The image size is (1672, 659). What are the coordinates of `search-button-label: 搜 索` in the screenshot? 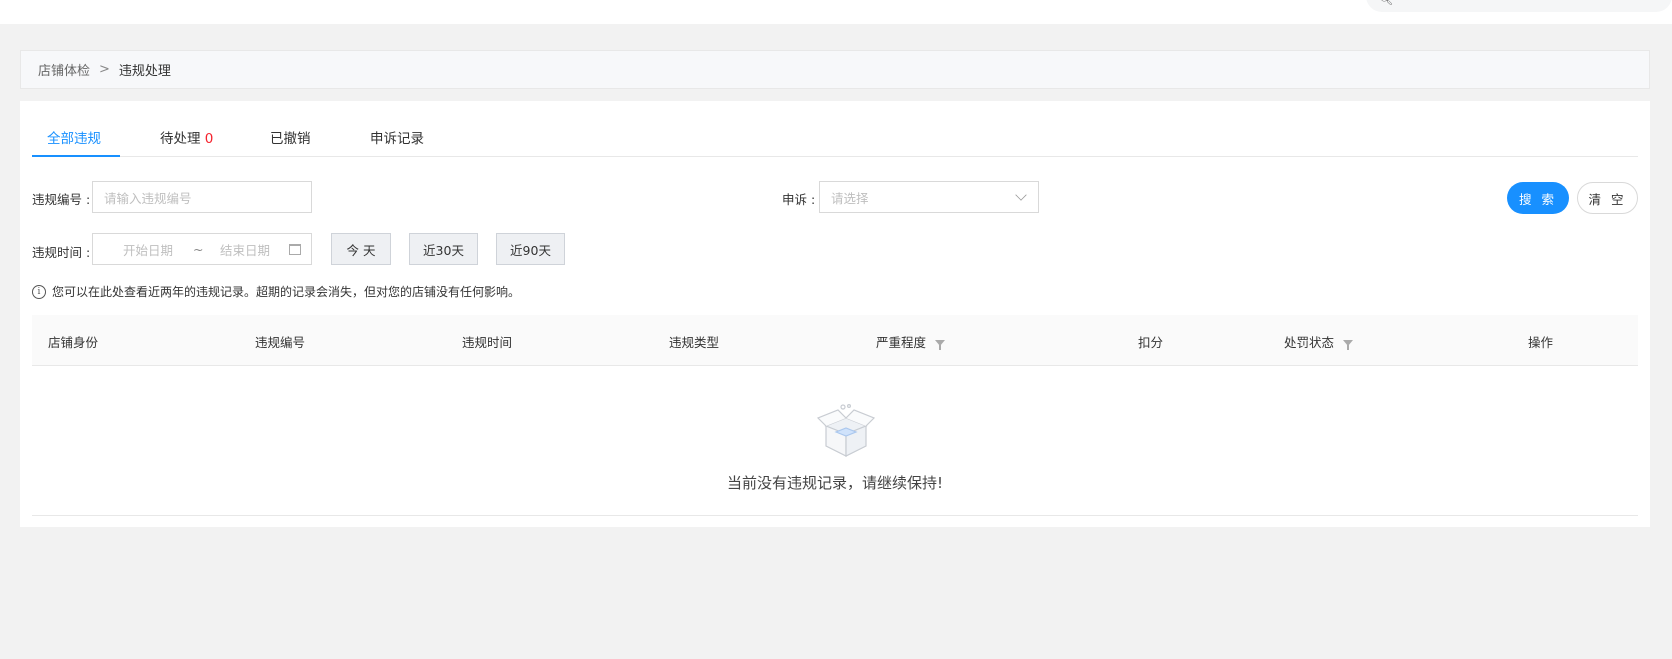 It's located at (1538, 199).